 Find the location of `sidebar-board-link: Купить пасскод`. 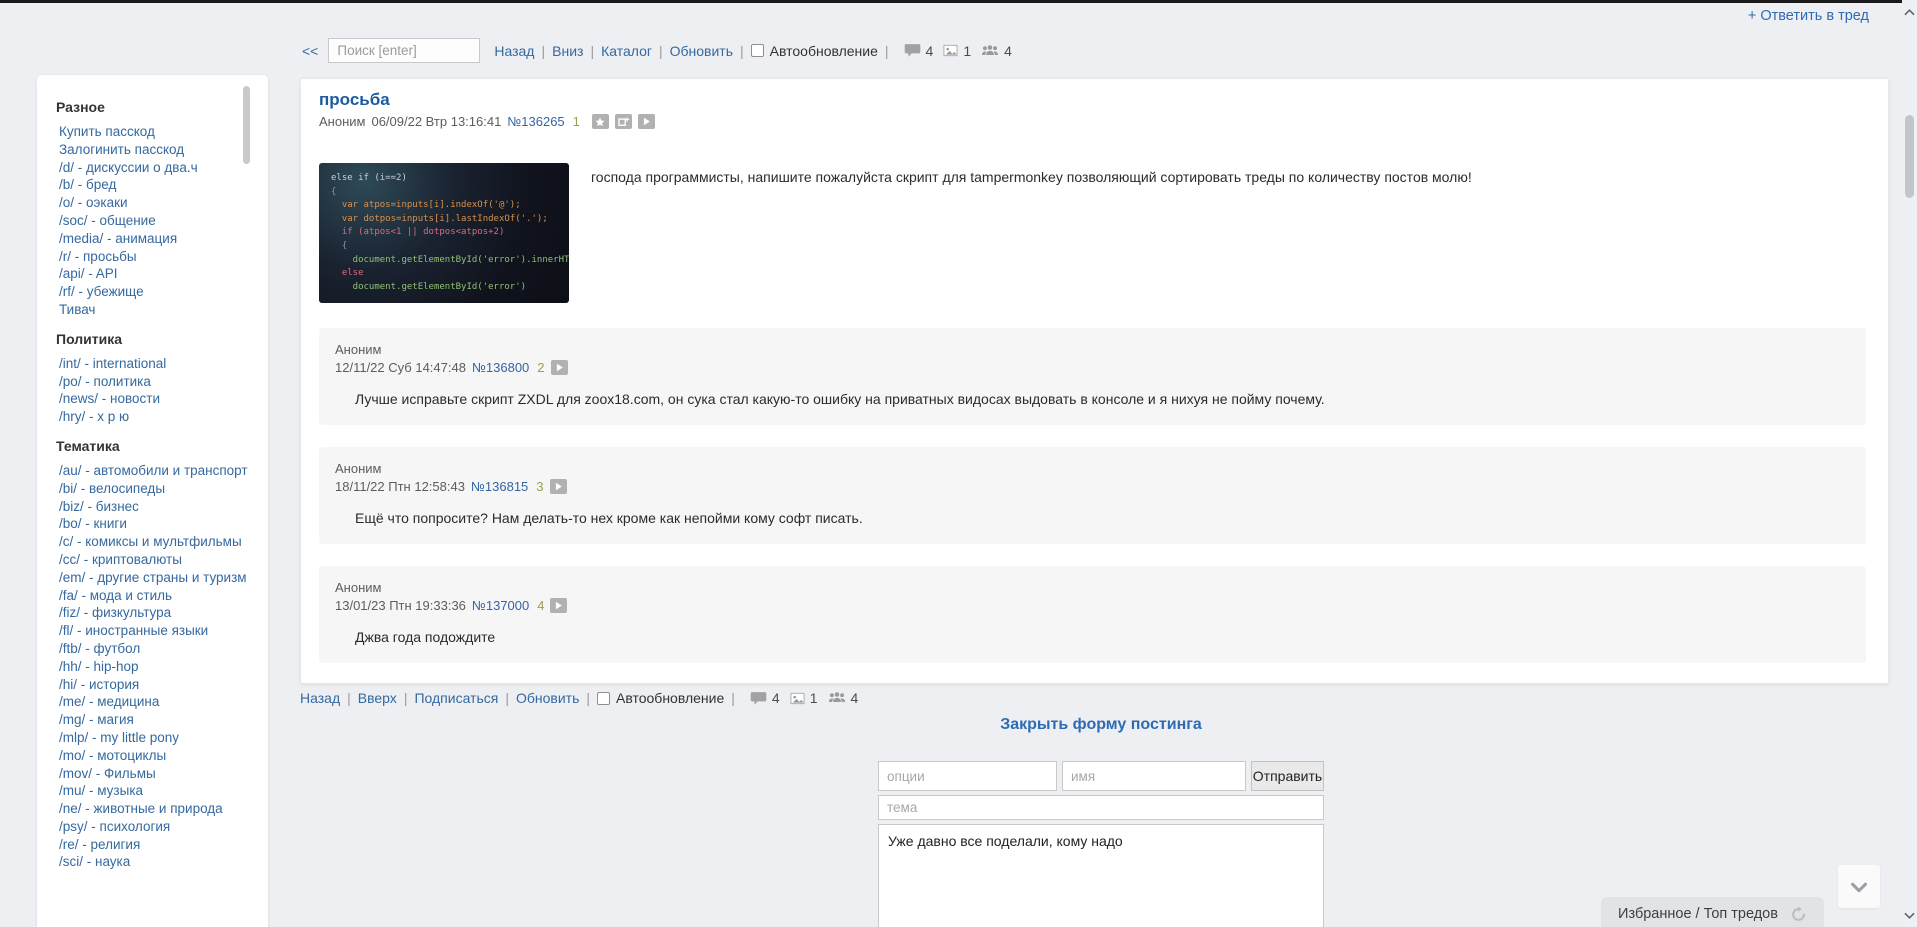

sidebar-board-link: Купить пасскод is located at coordinates (152, 132).